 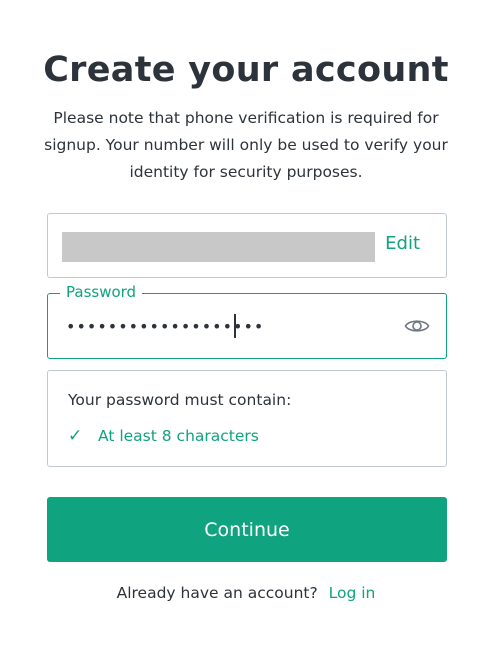 I want to click on check-icon: ✓, so click(x=75, y=436).